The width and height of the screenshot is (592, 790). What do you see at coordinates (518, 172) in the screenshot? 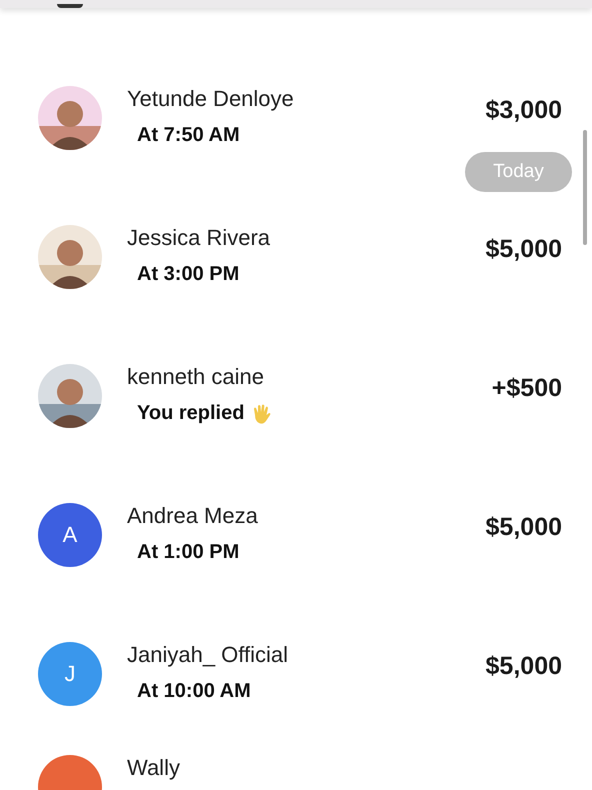
I see `date-badge: Today` at bounding box center [518, 172].